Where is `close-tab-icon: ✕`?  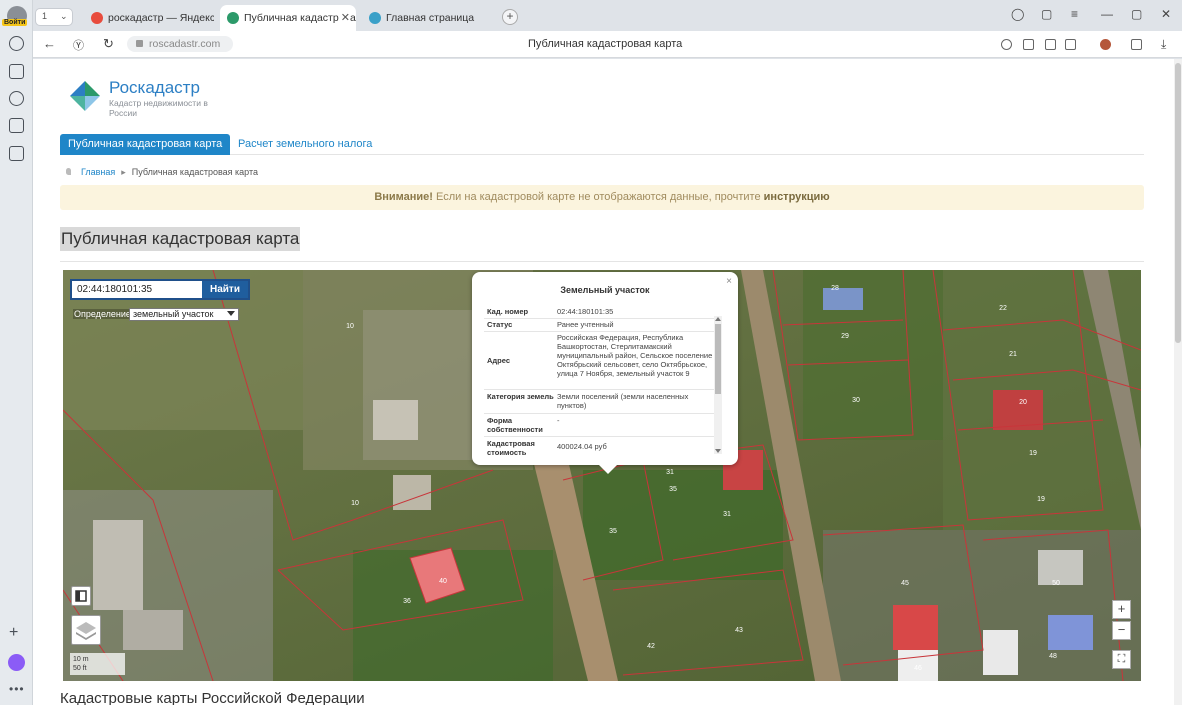 close-tab-icon: ✕ is located at coordinates (344, 17).